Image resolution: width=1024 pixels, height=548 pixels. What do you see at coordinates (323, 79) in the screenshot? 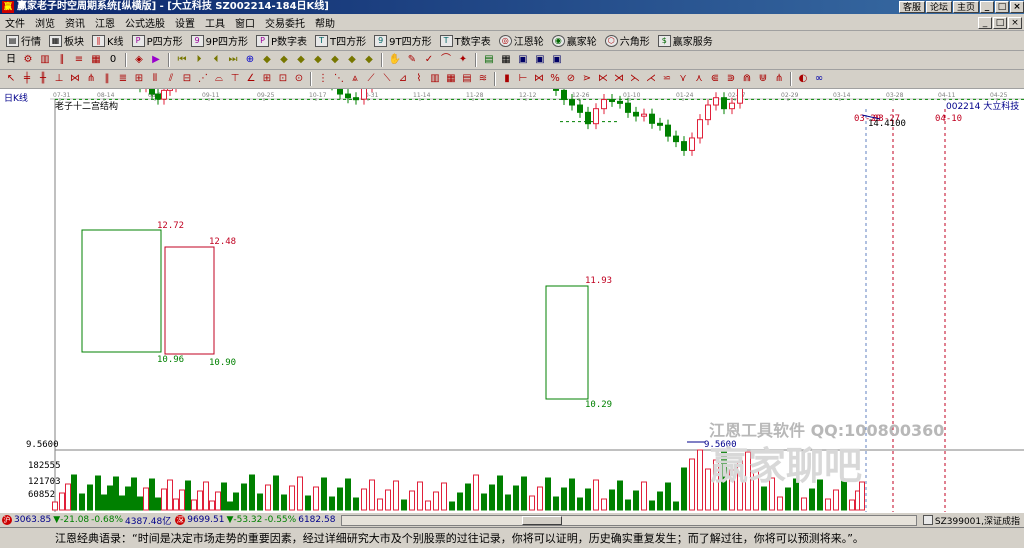
I see `tool1-icon: ⋮` at bounding box center [323, 79].